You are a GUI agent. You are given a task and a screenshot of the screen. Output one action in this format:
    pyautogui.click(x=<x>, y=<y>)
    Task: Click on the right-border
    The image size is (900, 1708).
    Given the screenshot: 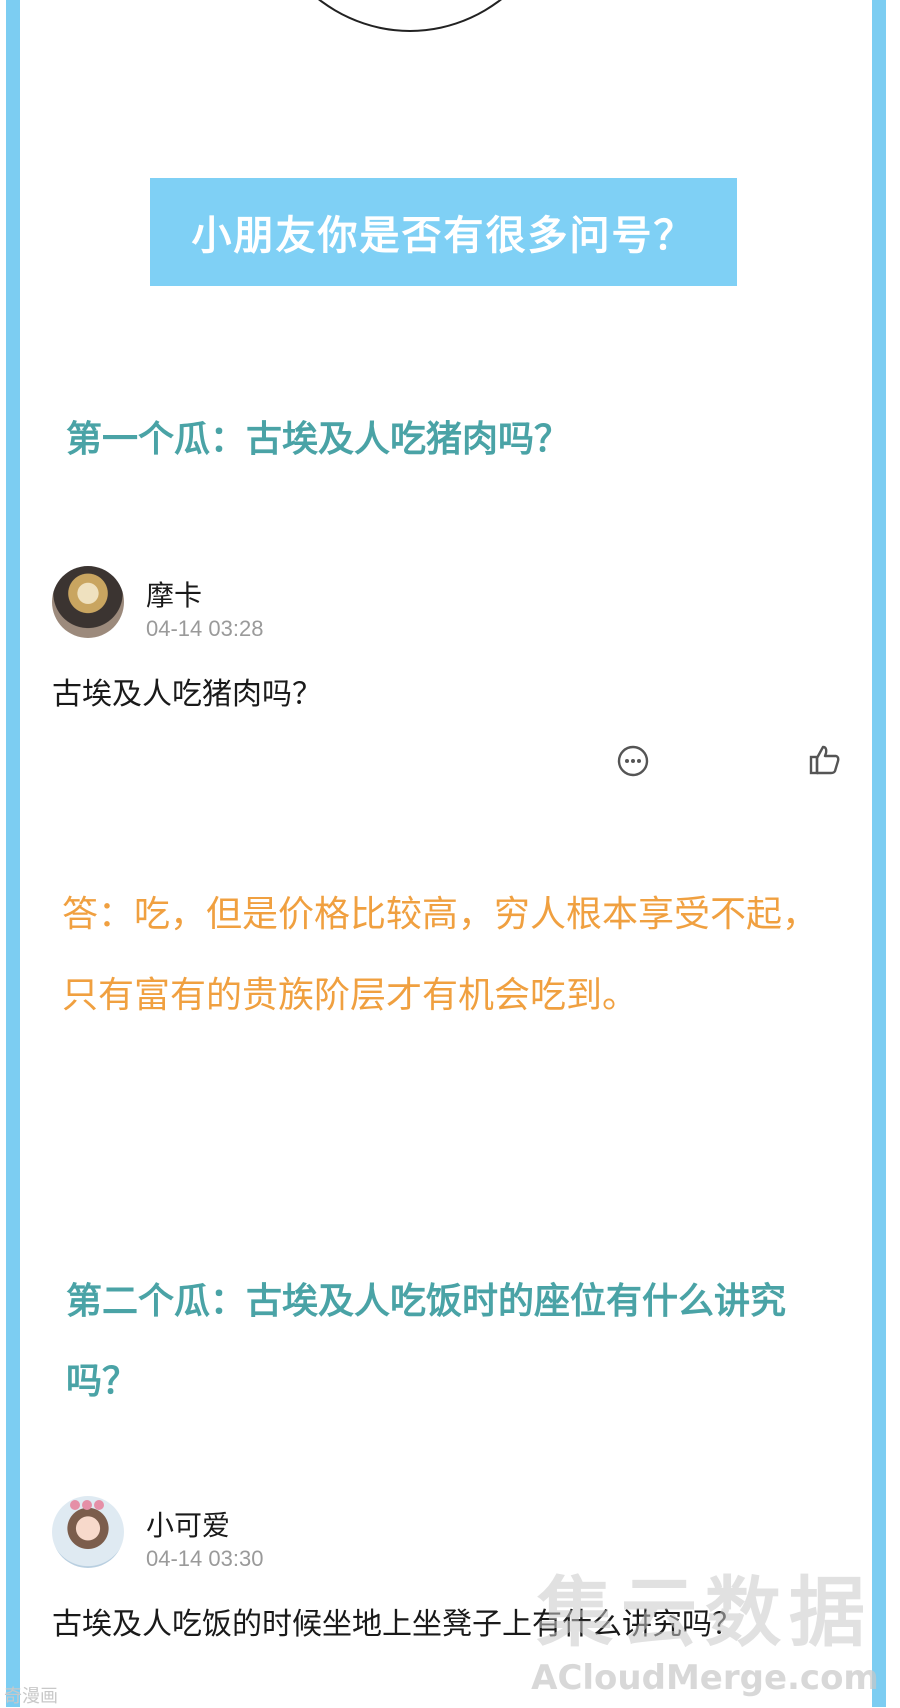 What is the action you would take?
    pyautogui.click(x=879, y=853)
    